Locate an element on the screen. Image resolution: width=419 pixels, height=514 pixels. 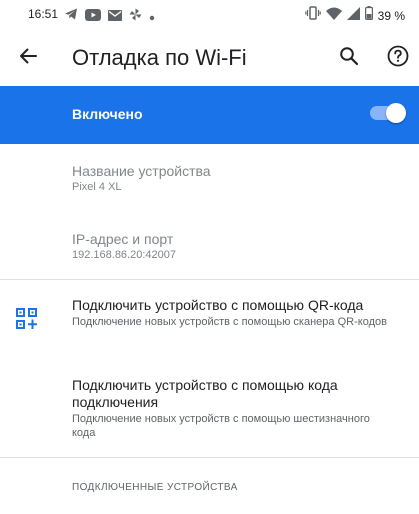
signal-icon is located at coordinates (353, 15).